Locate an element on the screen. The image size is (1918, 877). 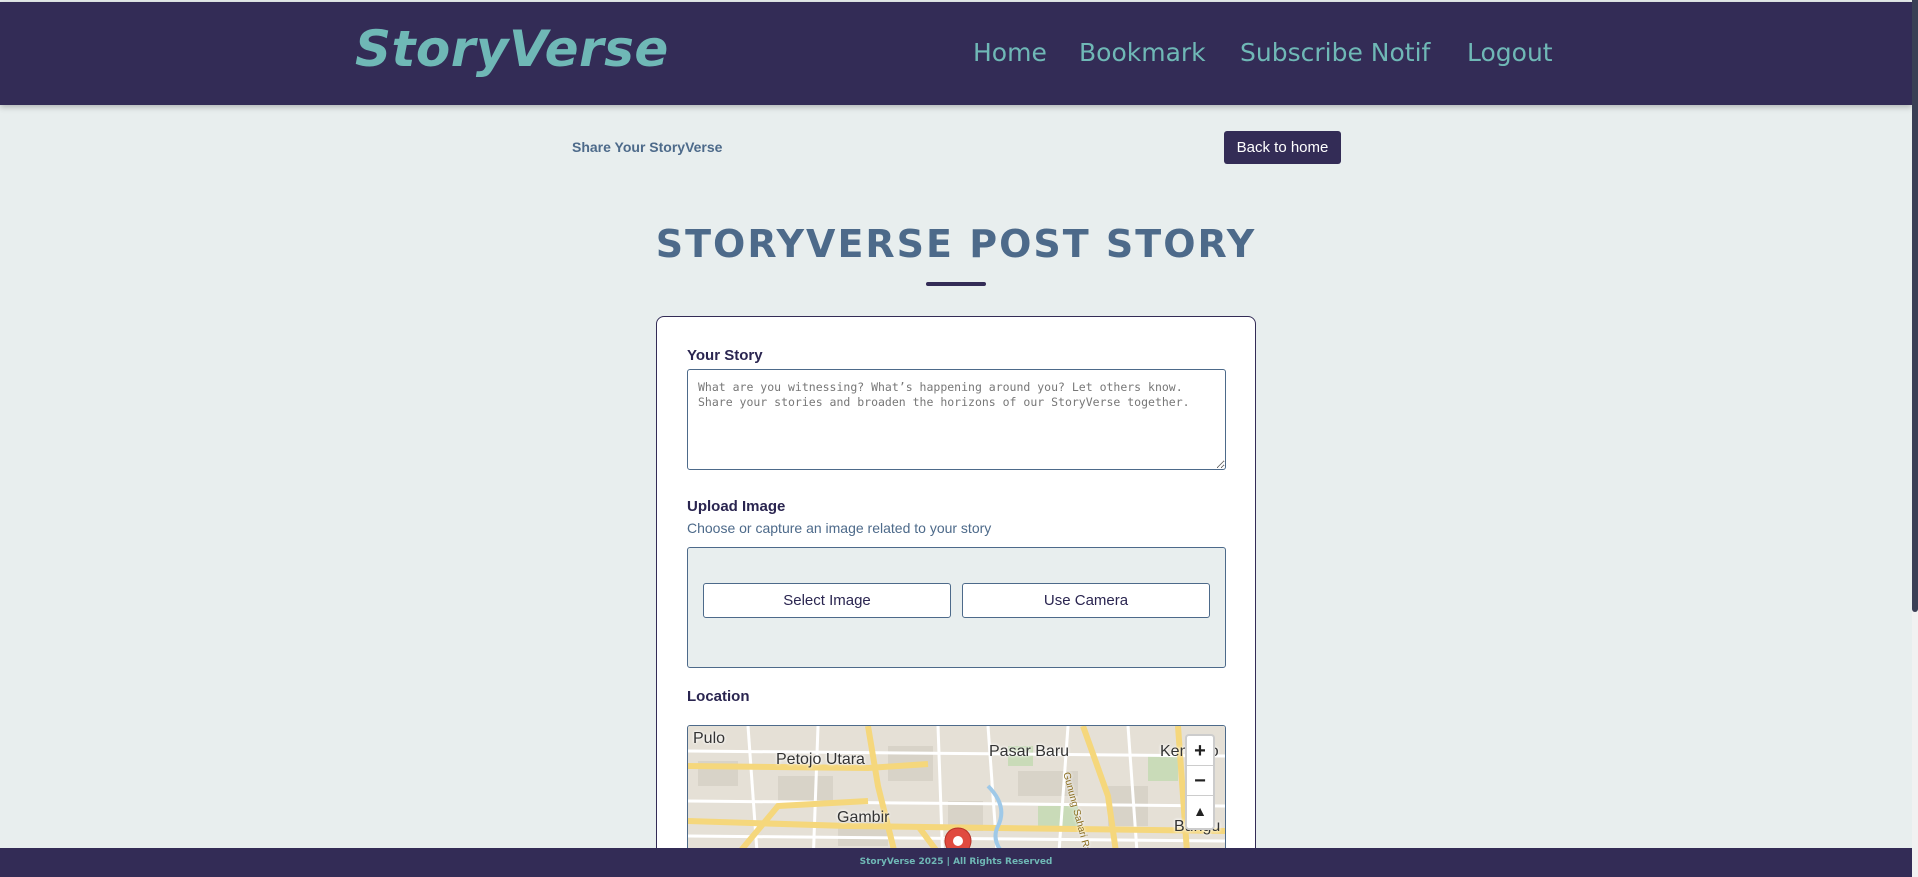
map-label-pasar-baru: Pasar Baru is located at coordinates (1029, 751).